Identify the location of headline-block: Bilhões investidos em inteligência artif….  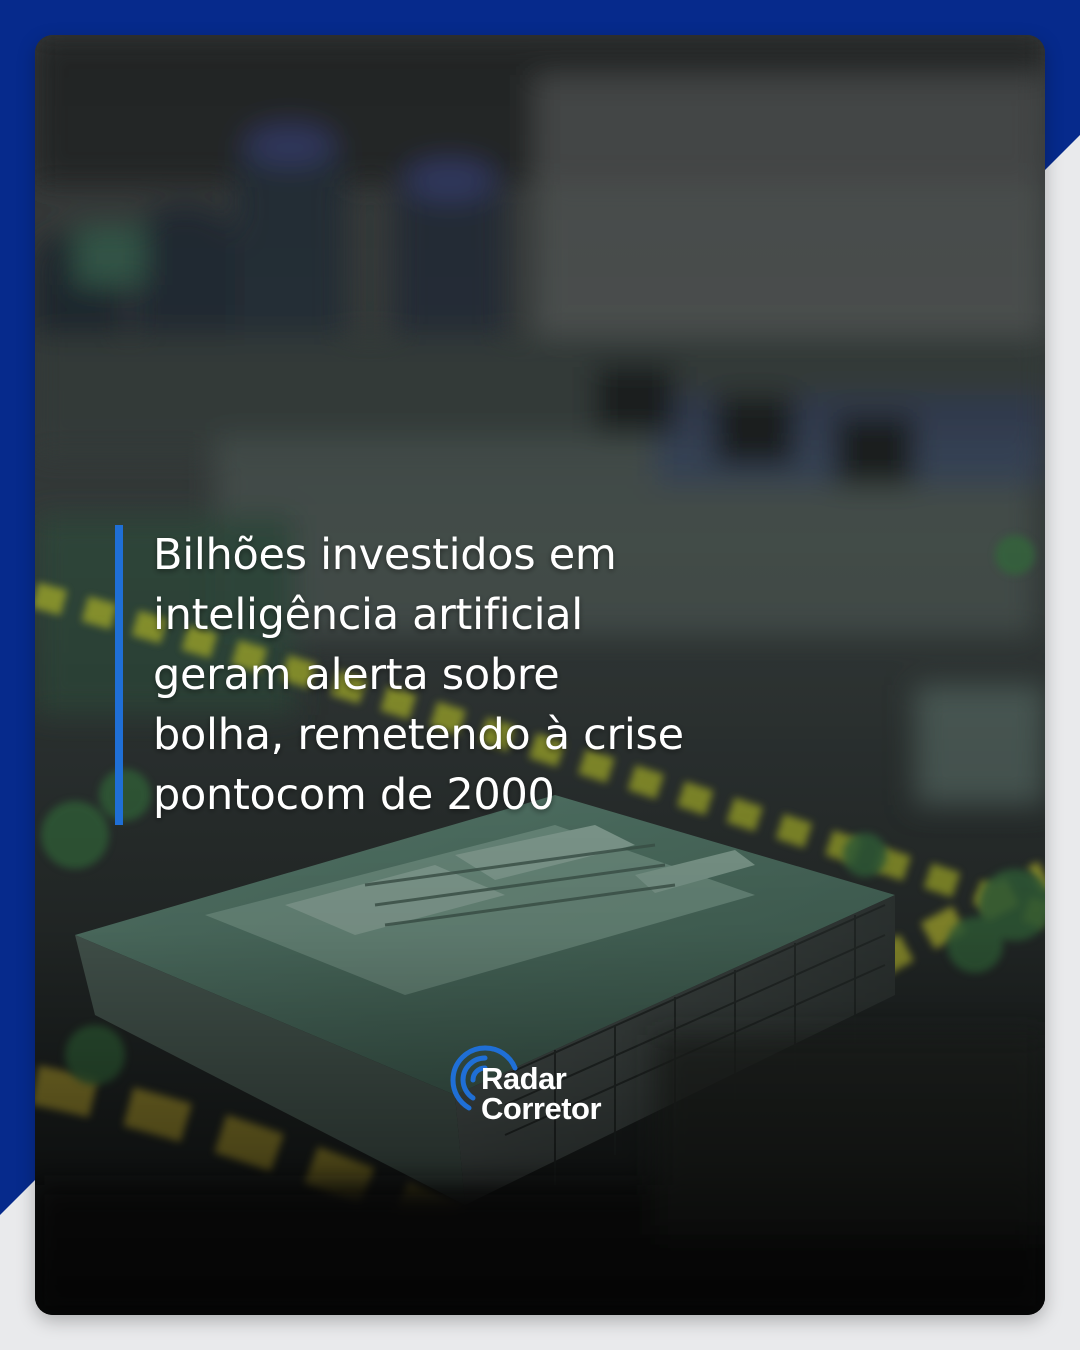
(454, 675).